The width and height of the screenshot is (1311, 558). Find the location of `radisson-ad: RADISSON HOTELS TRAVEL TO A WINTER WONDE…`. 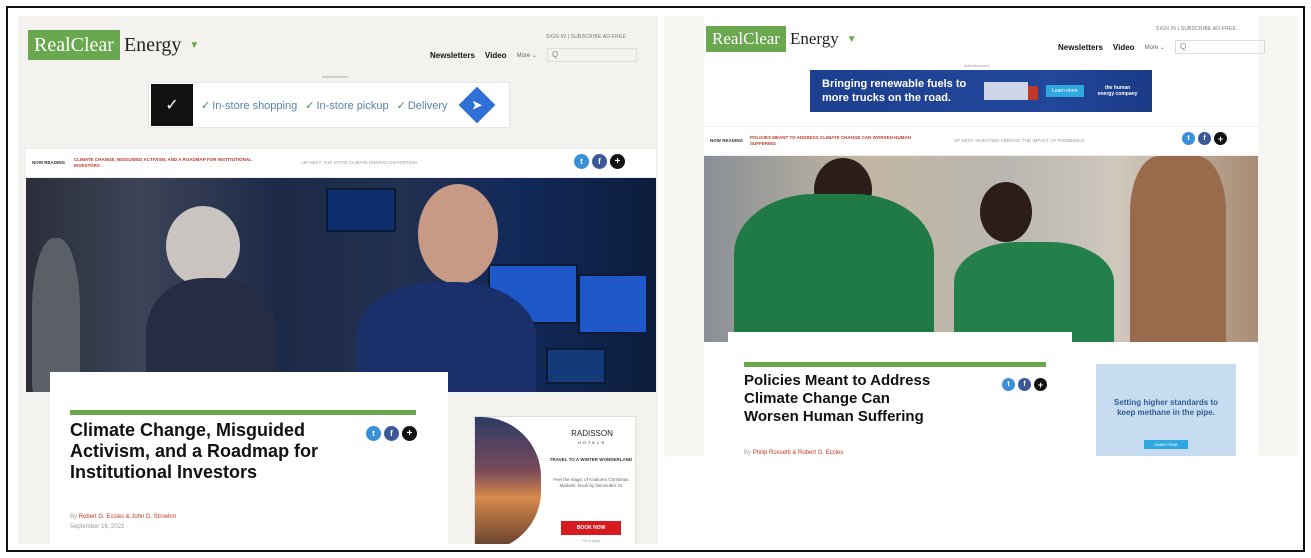

radisson-ad: RADISSON HOTELS TRAVEL TO A WINTER WONDE… is located at coordinates (555, 480).